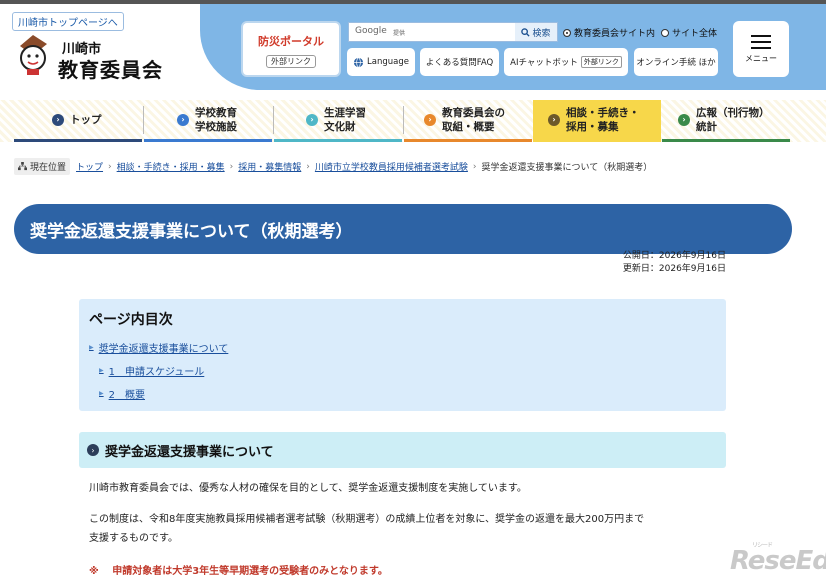 This screenshot has height=584, width=826. I want to click on watermark: リシード ReseEd, so click(778, 559).